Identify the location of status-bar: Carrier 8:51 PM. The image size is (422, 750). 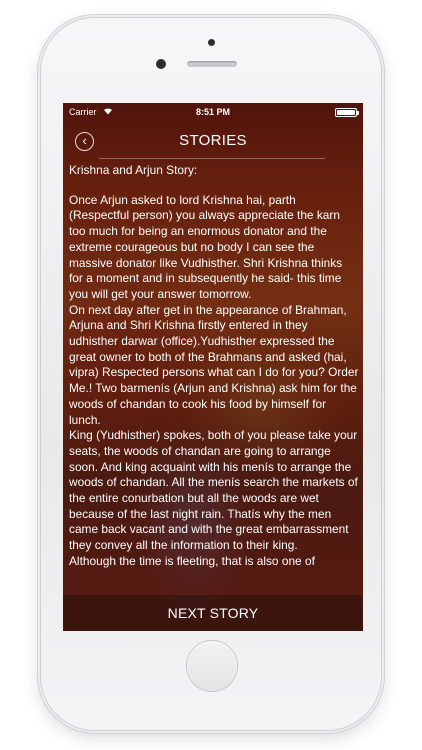
(213, 112).